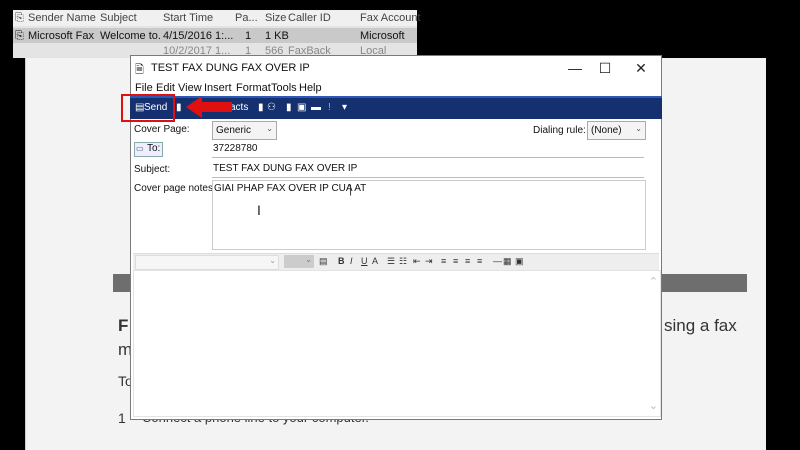 The width and height of the screenshot is (800, 450). I want to click on menu-help: Help, so click(310, 88).